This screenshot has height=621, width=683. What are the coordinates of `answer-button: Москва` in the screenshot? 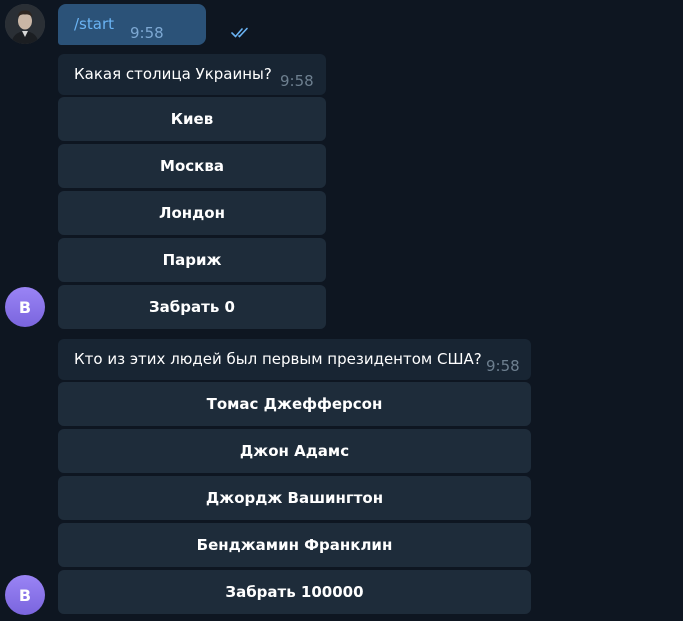 It's located at (192, 166).